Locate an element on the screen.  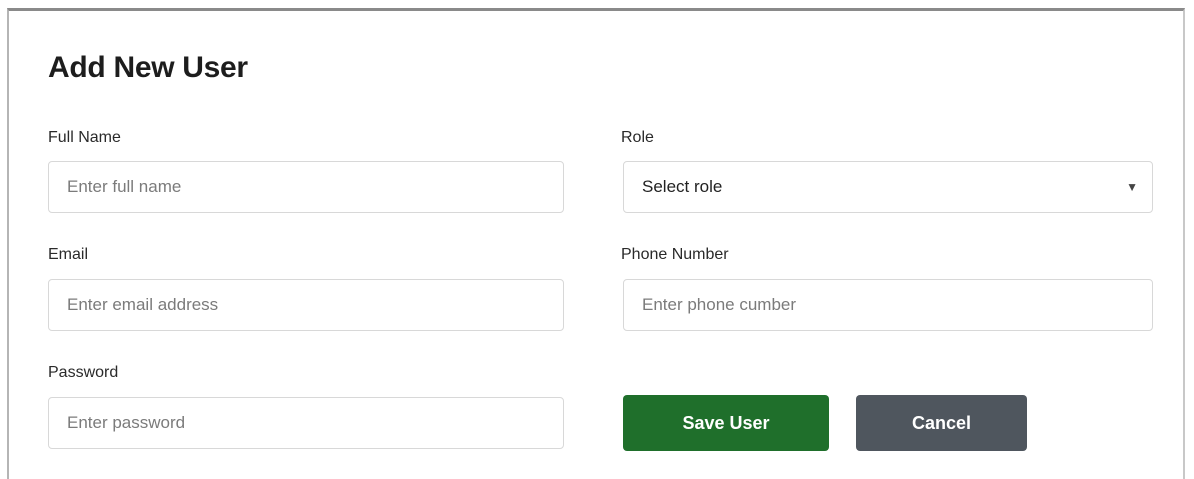
email-label: Email is located at coordinates (68, 254).